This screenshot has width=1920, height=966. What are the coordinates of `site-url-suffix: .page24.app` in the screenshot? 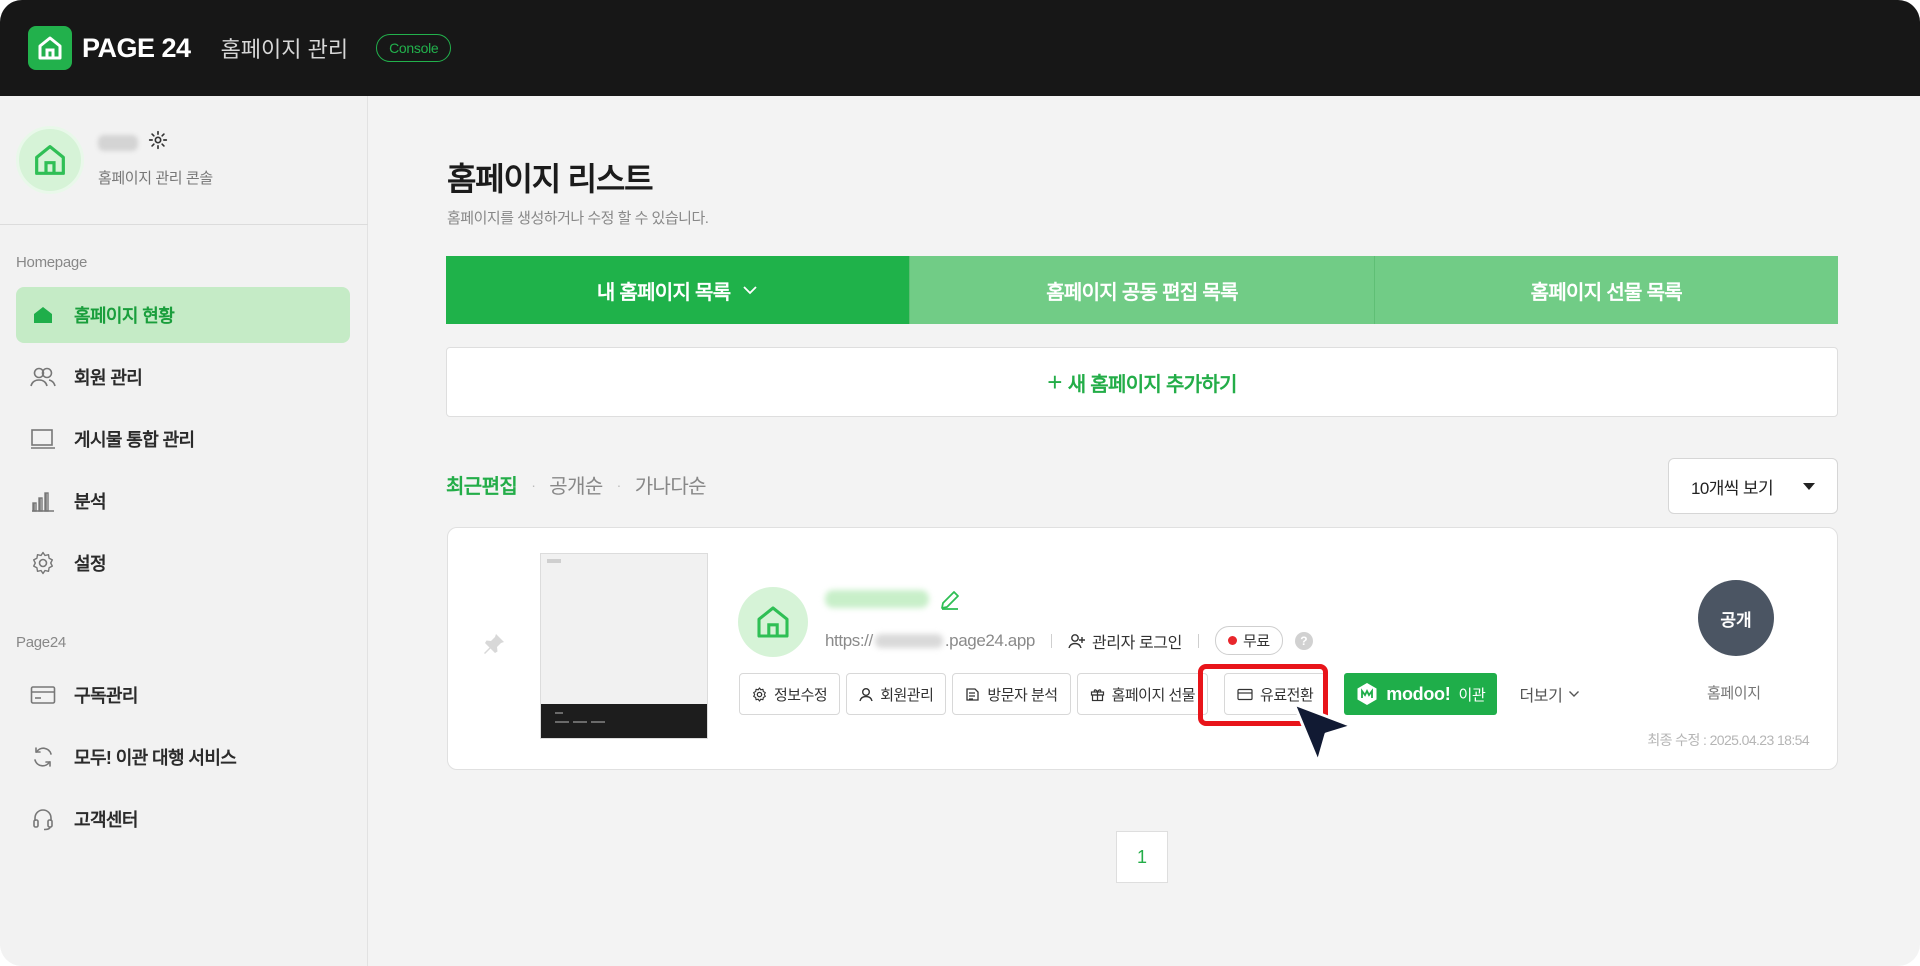 It's located at (990, 641).